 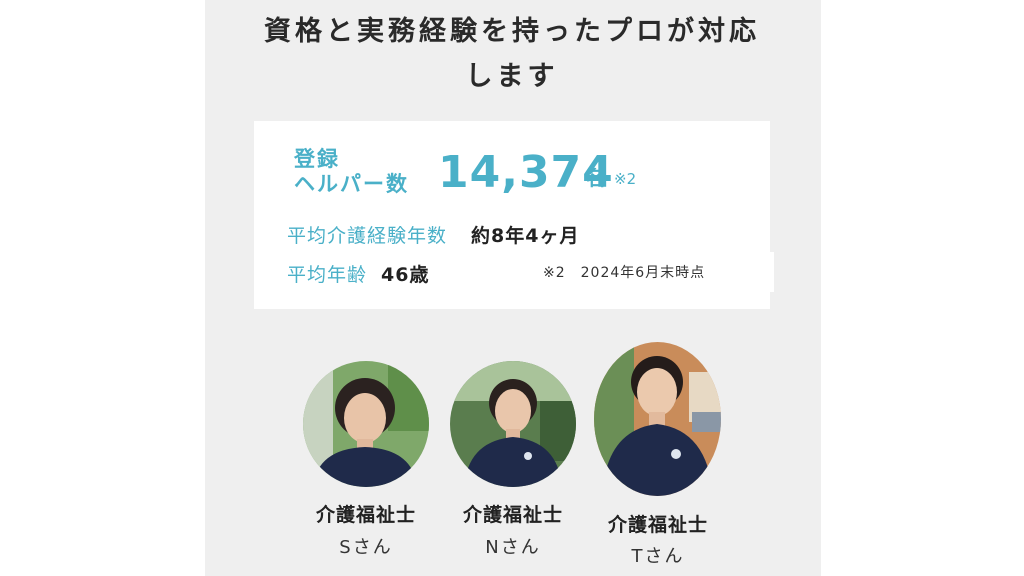 I want to click on staff-photo-s, so click(x=366, y=424).